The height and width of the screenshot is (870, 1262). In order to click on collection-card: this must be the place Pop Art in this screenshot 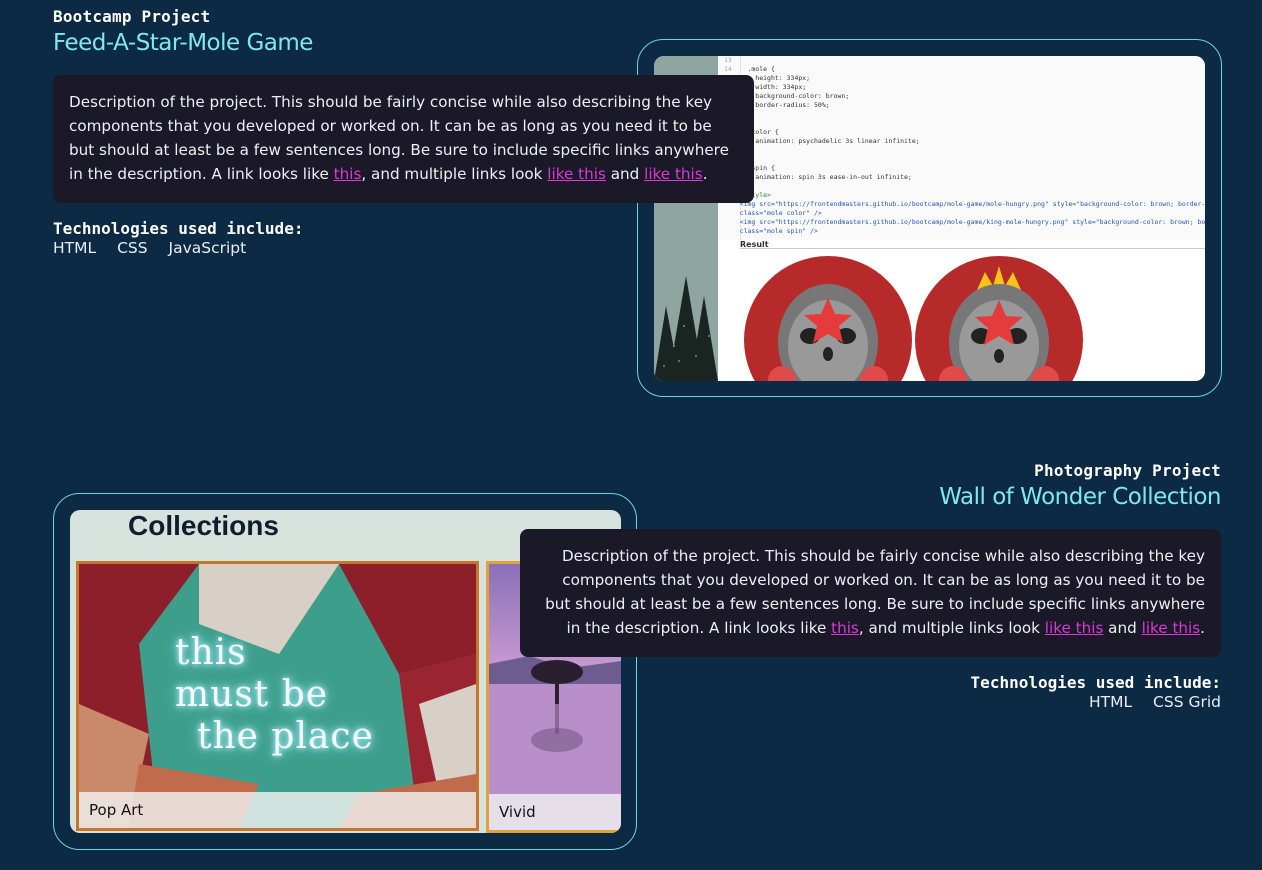, I will do `click(277, 696)`.